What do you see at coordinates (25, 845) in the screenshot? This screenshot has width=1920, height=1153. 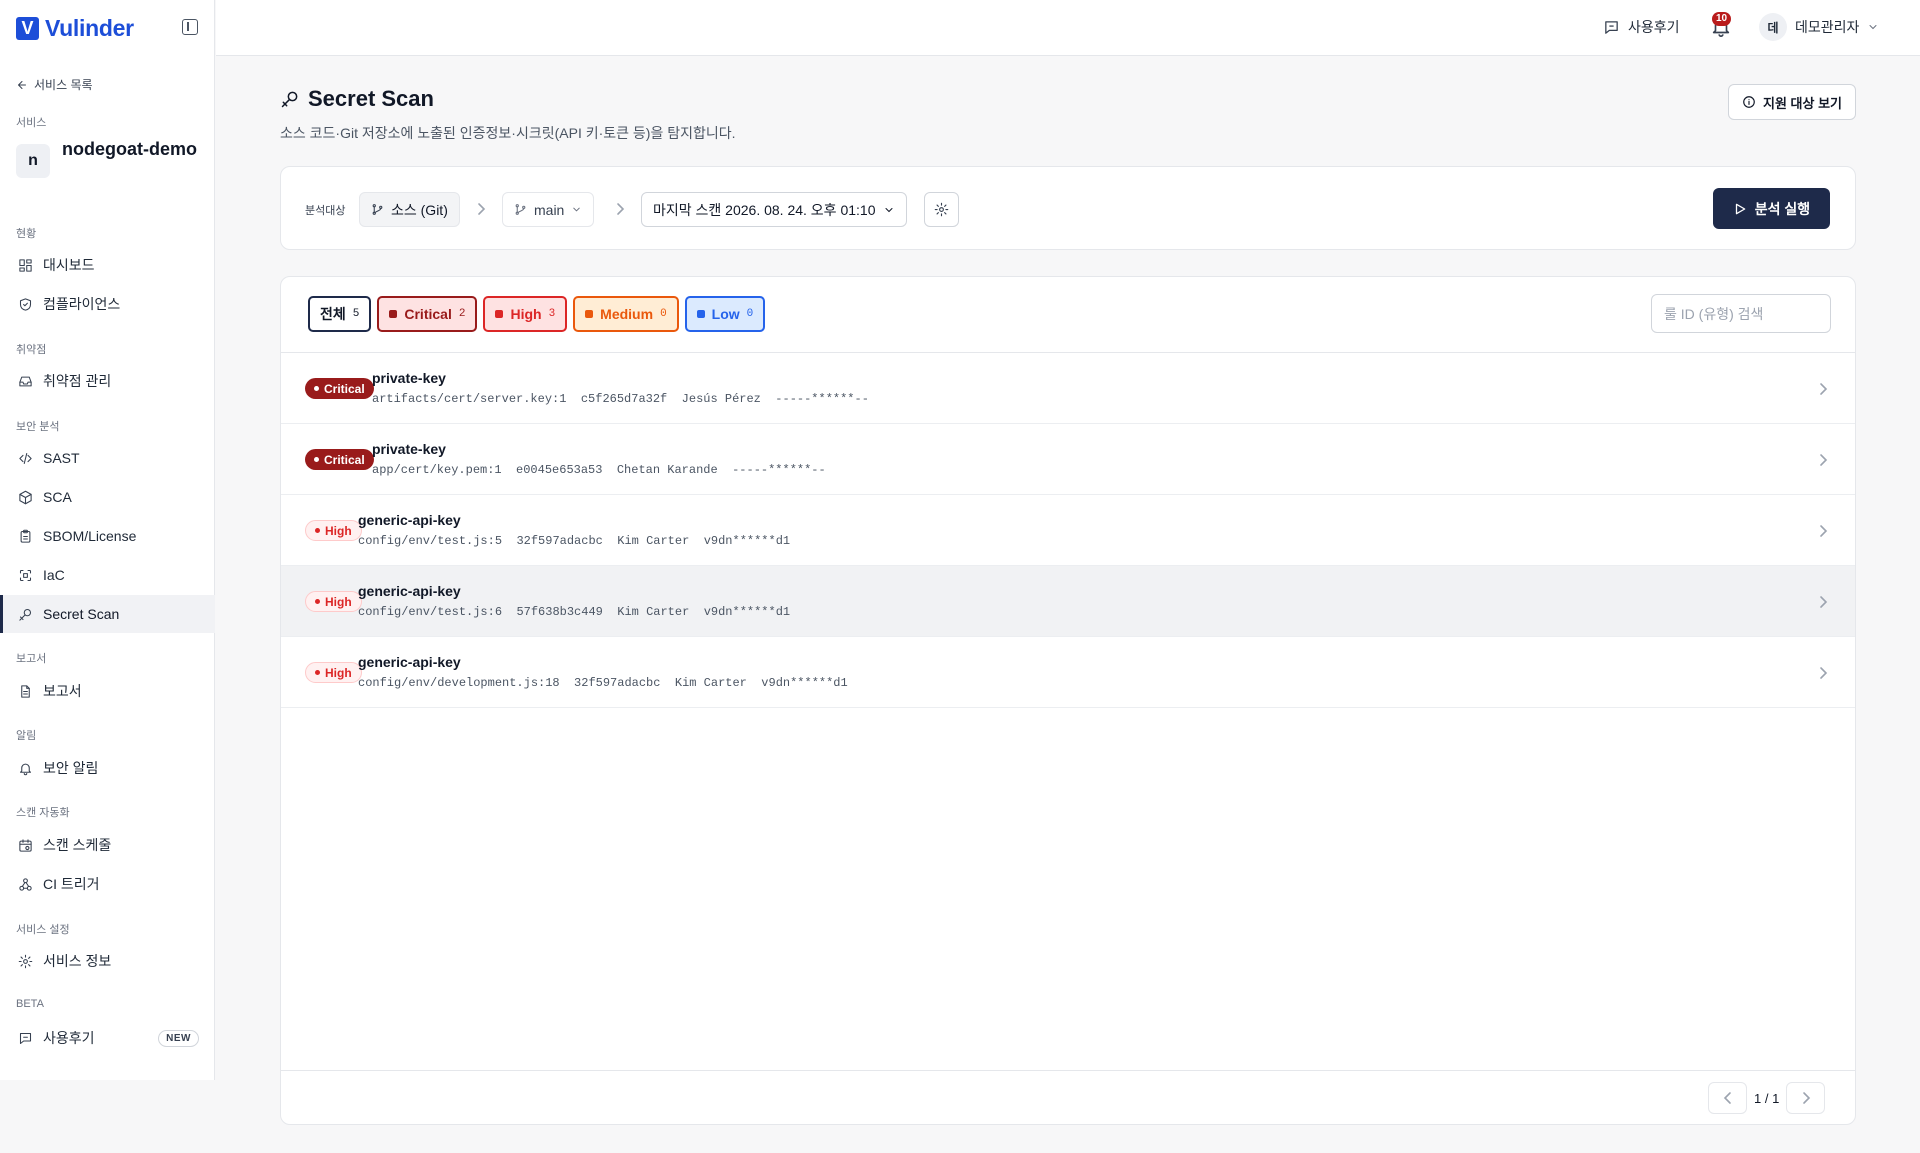 I see `calendar-clock-icon` at bounding box center [25, 845].